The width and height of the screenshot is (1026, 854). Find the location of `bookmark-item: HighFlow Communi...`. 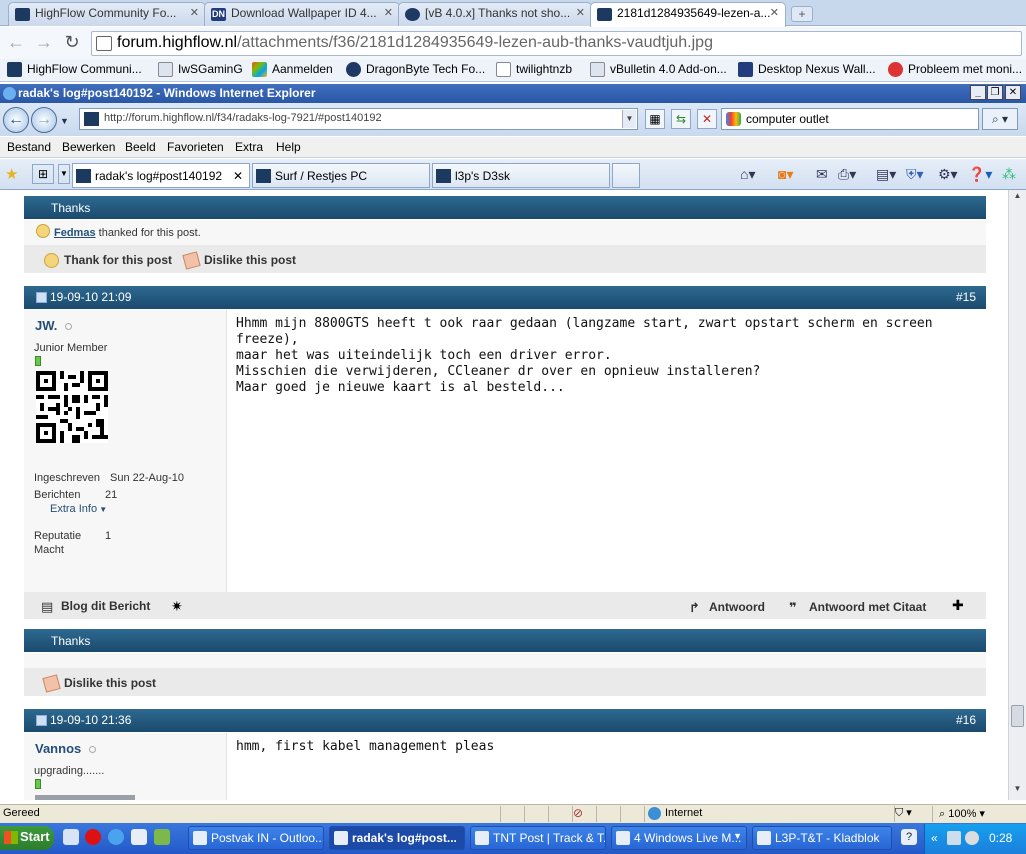

bookmark-item: HighFlow Communi... is located at coordinates (74, 69).